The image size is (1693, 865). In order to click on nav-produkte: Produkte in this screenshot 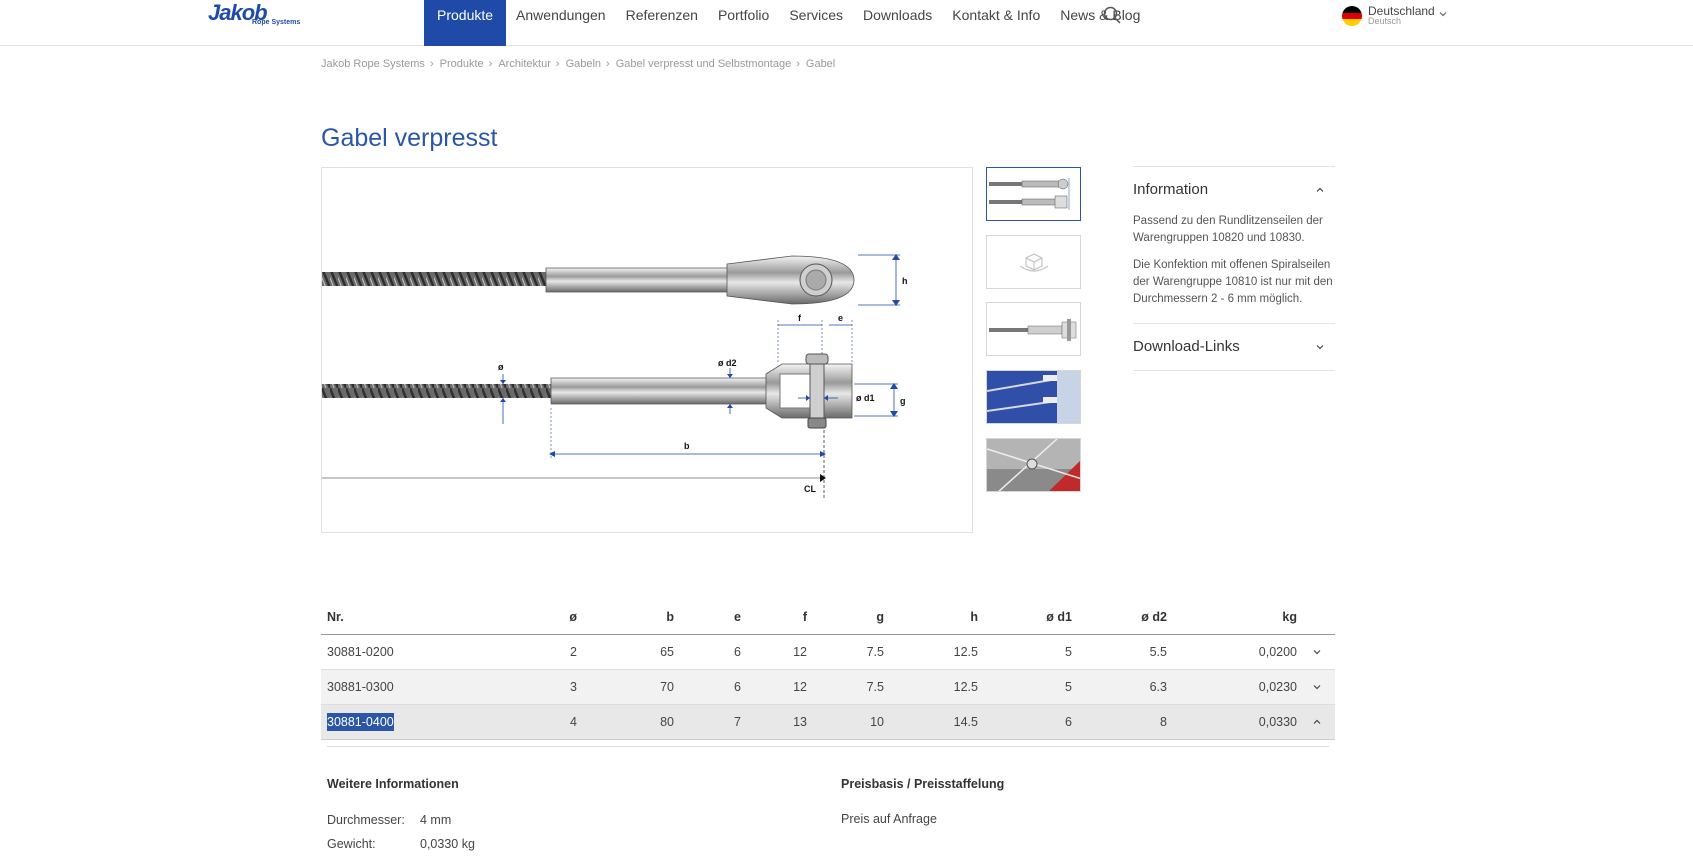, I will do `click(465, 23)`.